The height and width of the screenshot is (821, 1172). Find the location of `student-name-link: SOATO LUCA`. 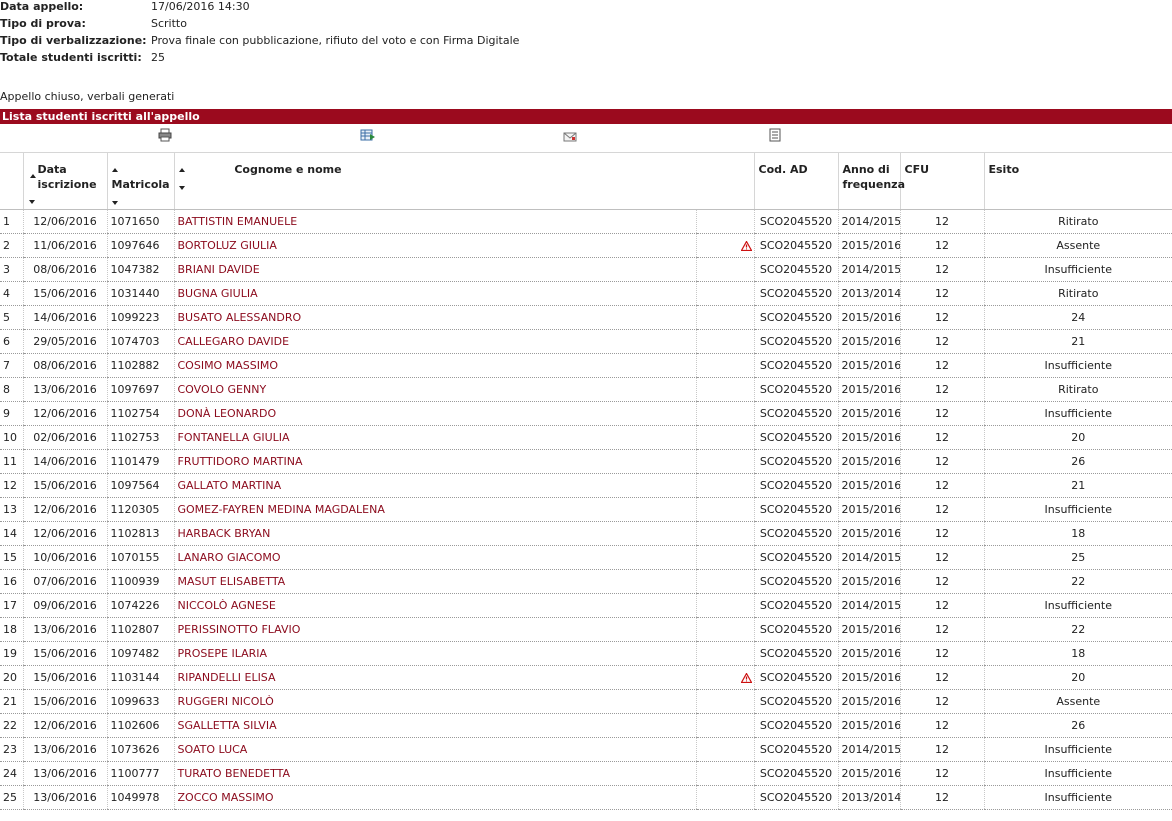

student-name-link: SOATO LUCA is located at coordinates (213, 749).